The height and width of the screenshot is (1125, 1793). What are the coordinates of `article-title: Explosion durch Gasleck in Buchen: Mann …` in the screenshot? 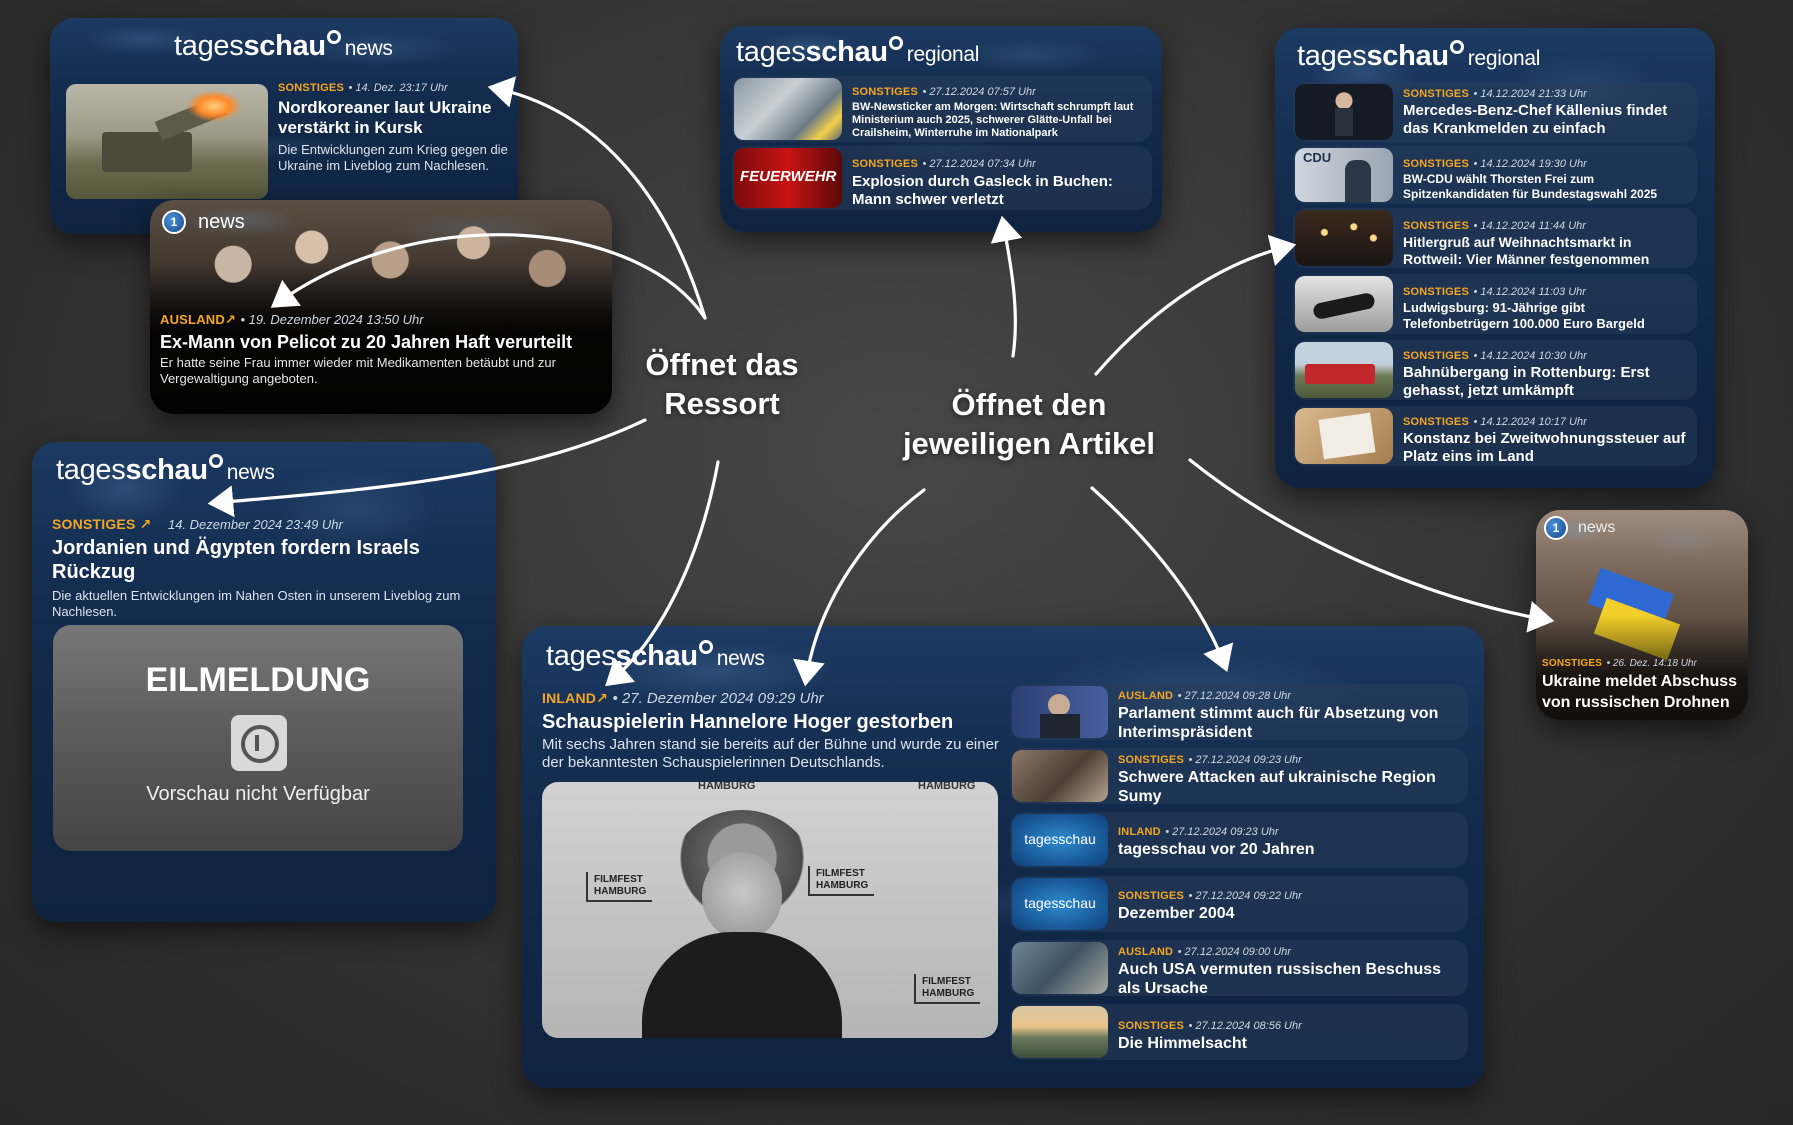 It's located at (997, 191).